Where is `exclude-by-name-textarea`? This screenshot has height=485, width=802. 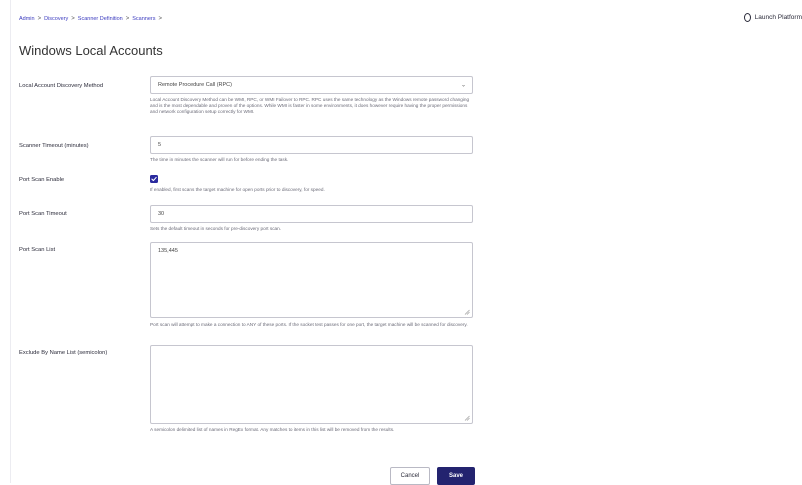
exclude-by-name-textarea is located at coordinates (311, 384).